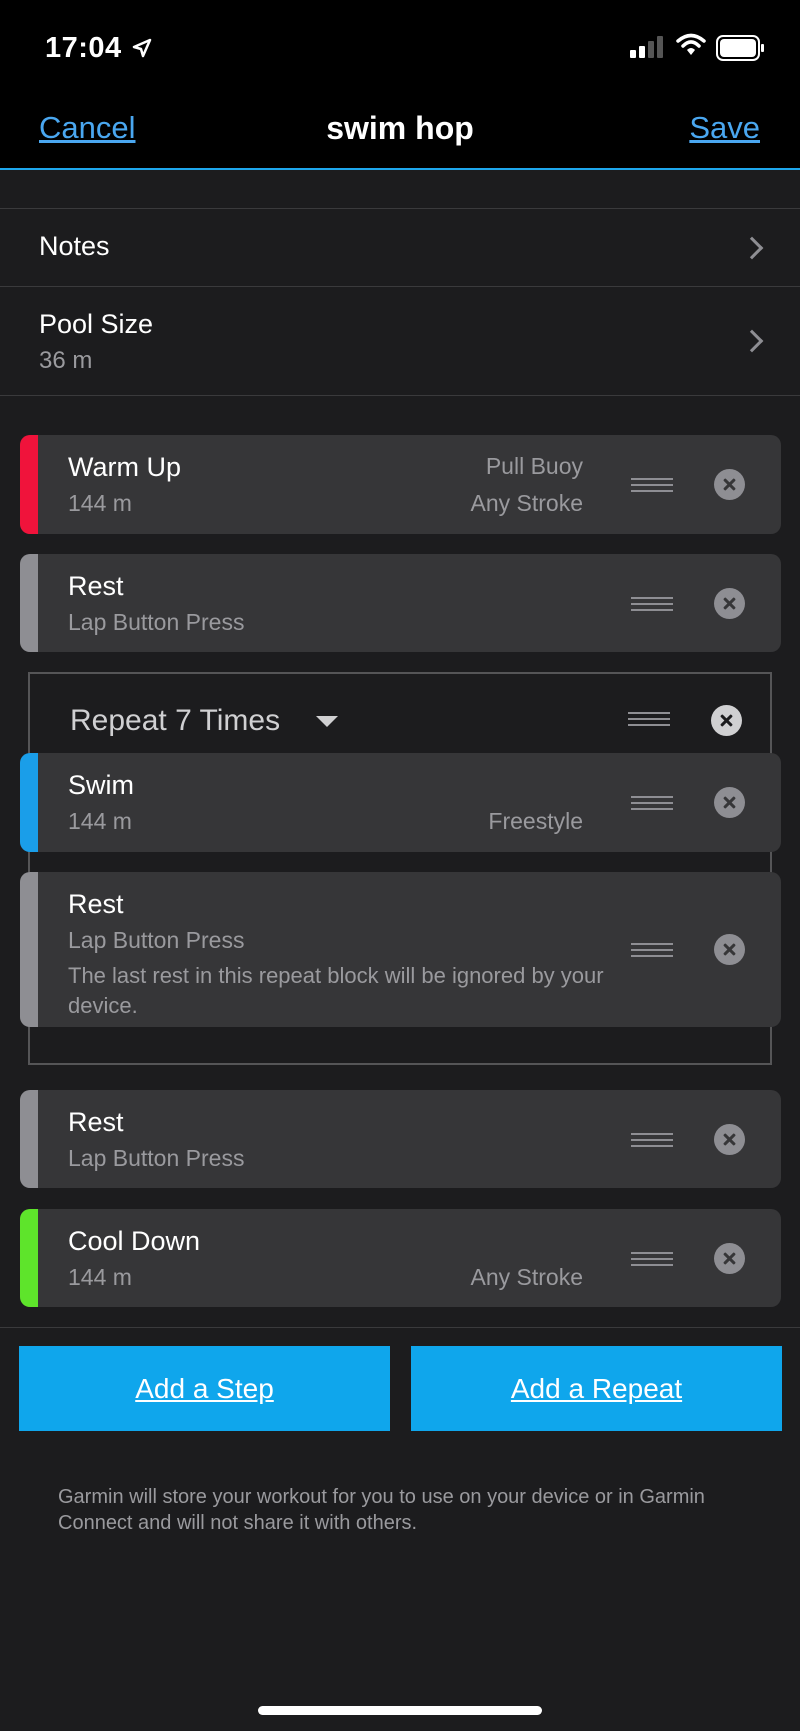  What do you see at coordinates (96, 324) in the screenshot?
I see `pool-size-label: Pool Size` at bounding box center [96, 324].